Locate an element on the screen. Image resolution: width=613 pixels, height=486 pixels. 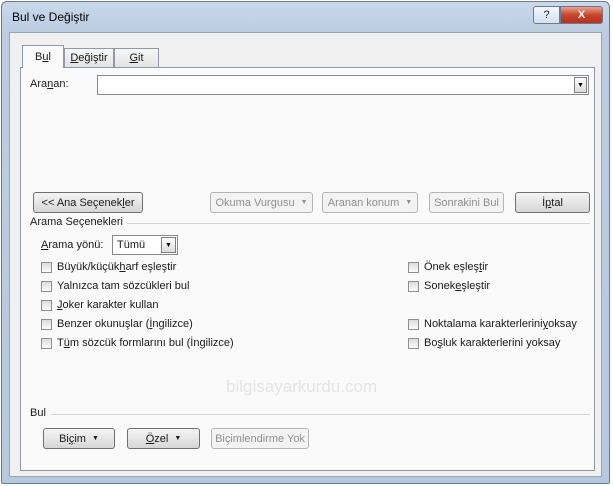
search-label: Aranan: is located at coordinates (49, 84).